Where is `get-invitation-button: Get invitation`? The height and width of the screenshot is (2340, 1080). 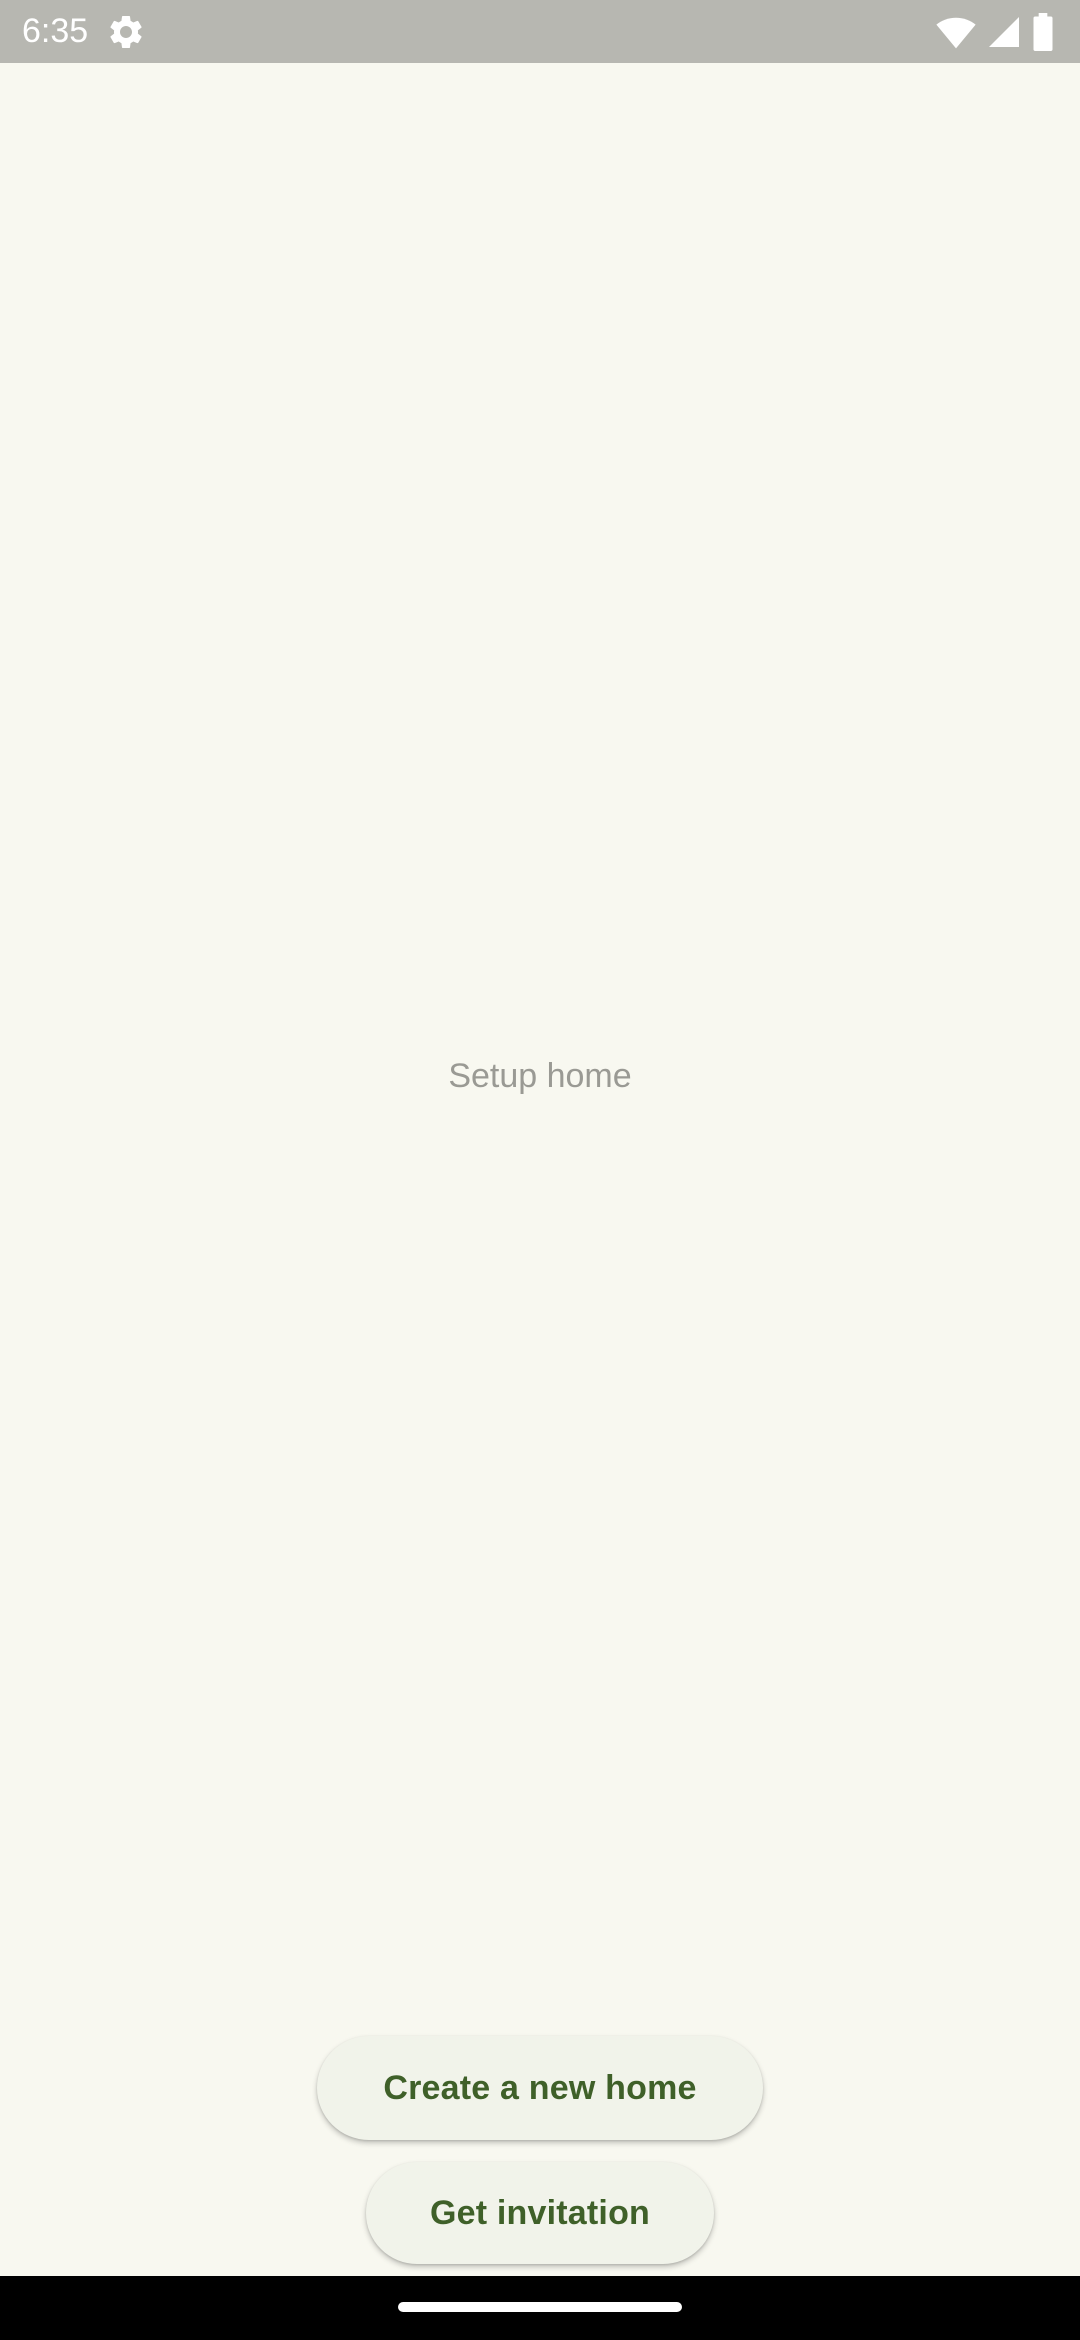
get-invitation-button: Get invitation is located at coordinates (540, 2213).